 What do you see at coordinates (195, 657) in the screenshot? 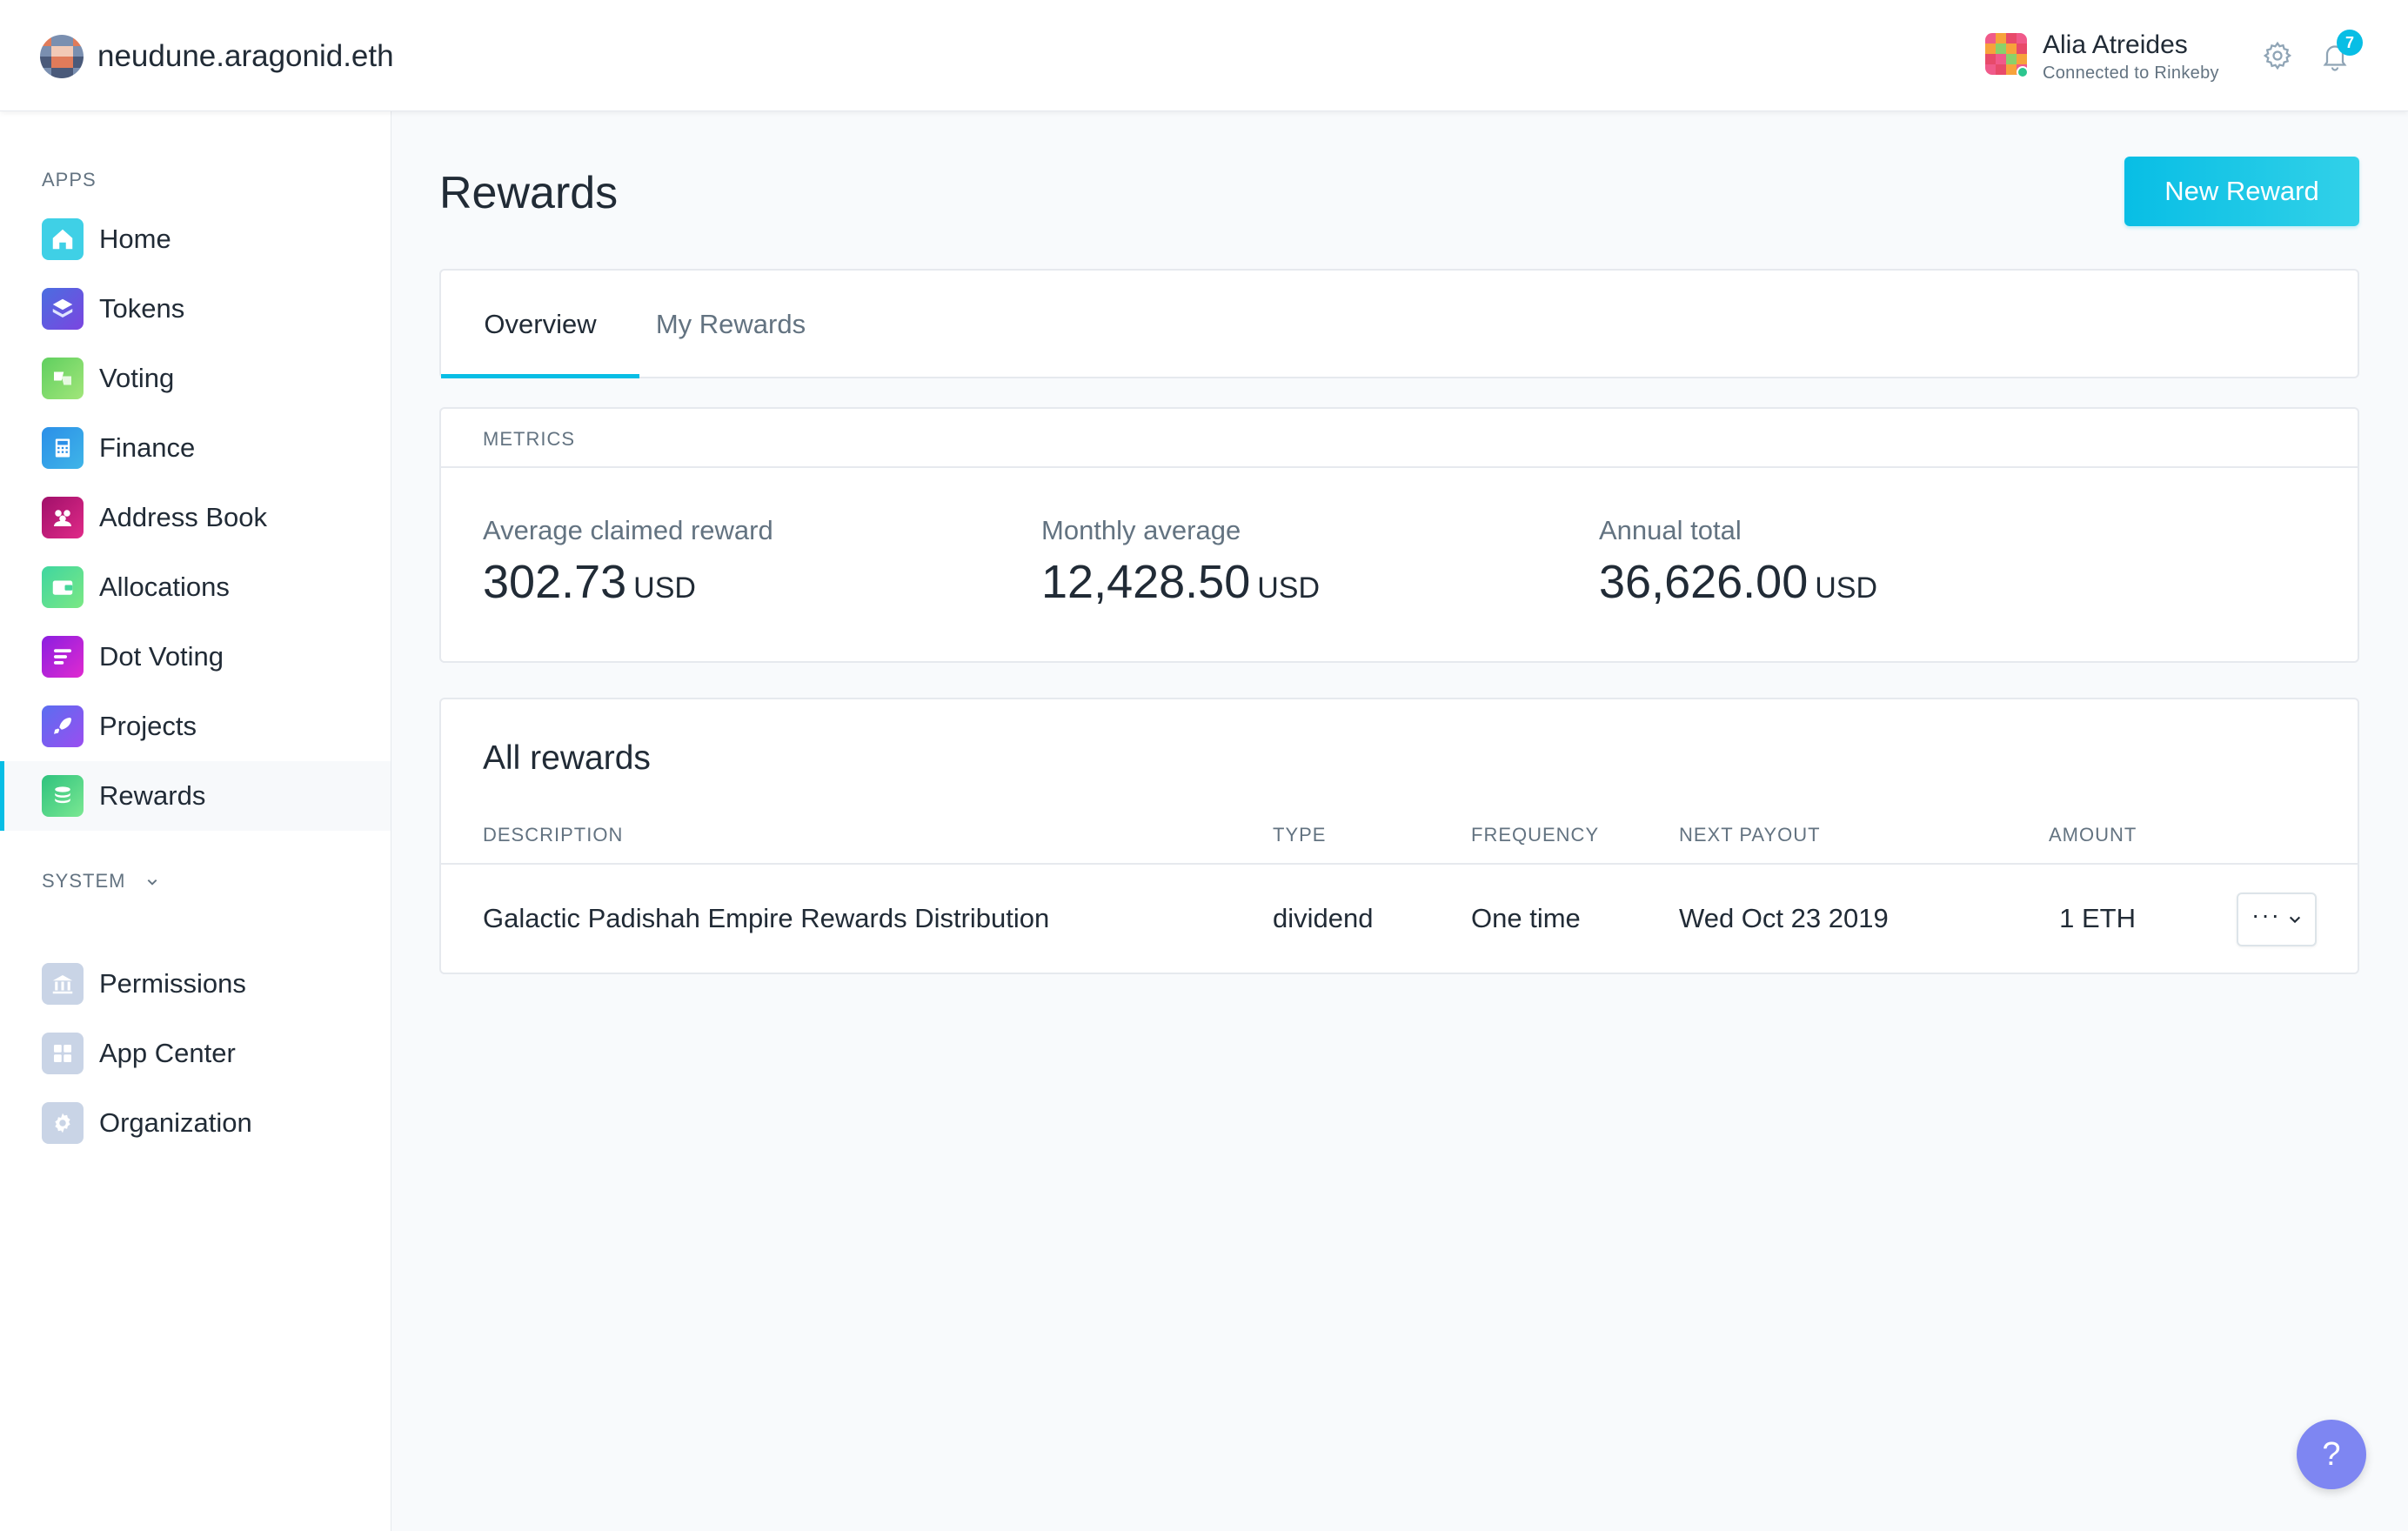
I see `sidebar-item-dot-voting: Dot Voting` at bounding box center [195, 657].